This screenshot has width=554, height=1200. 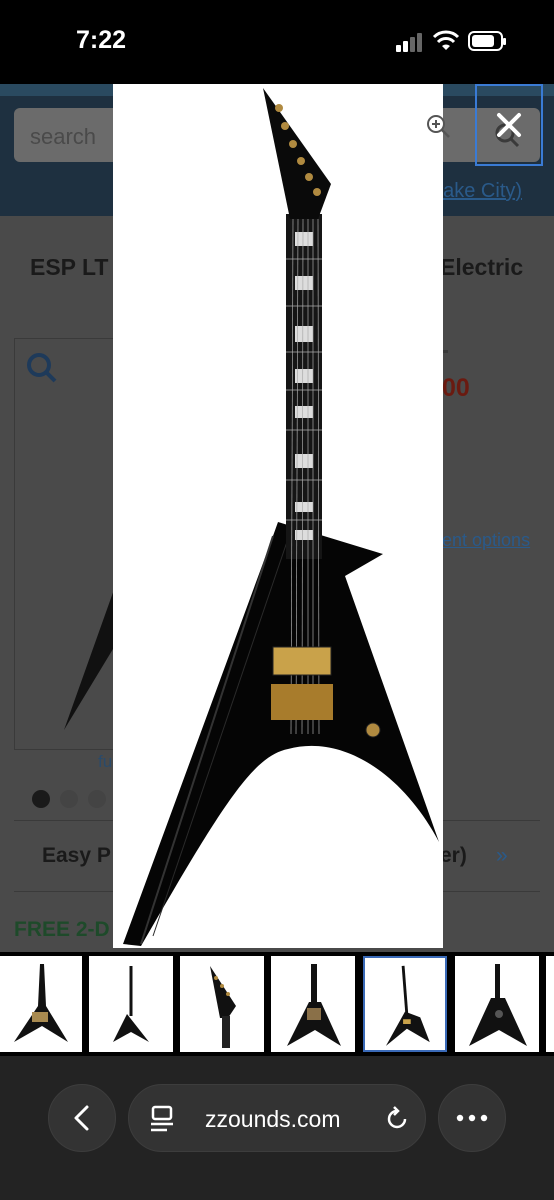 What do you see at coordinates (446, 40) in the screenshot?
I see `wifi-icon` at bounding box center [446, 40].